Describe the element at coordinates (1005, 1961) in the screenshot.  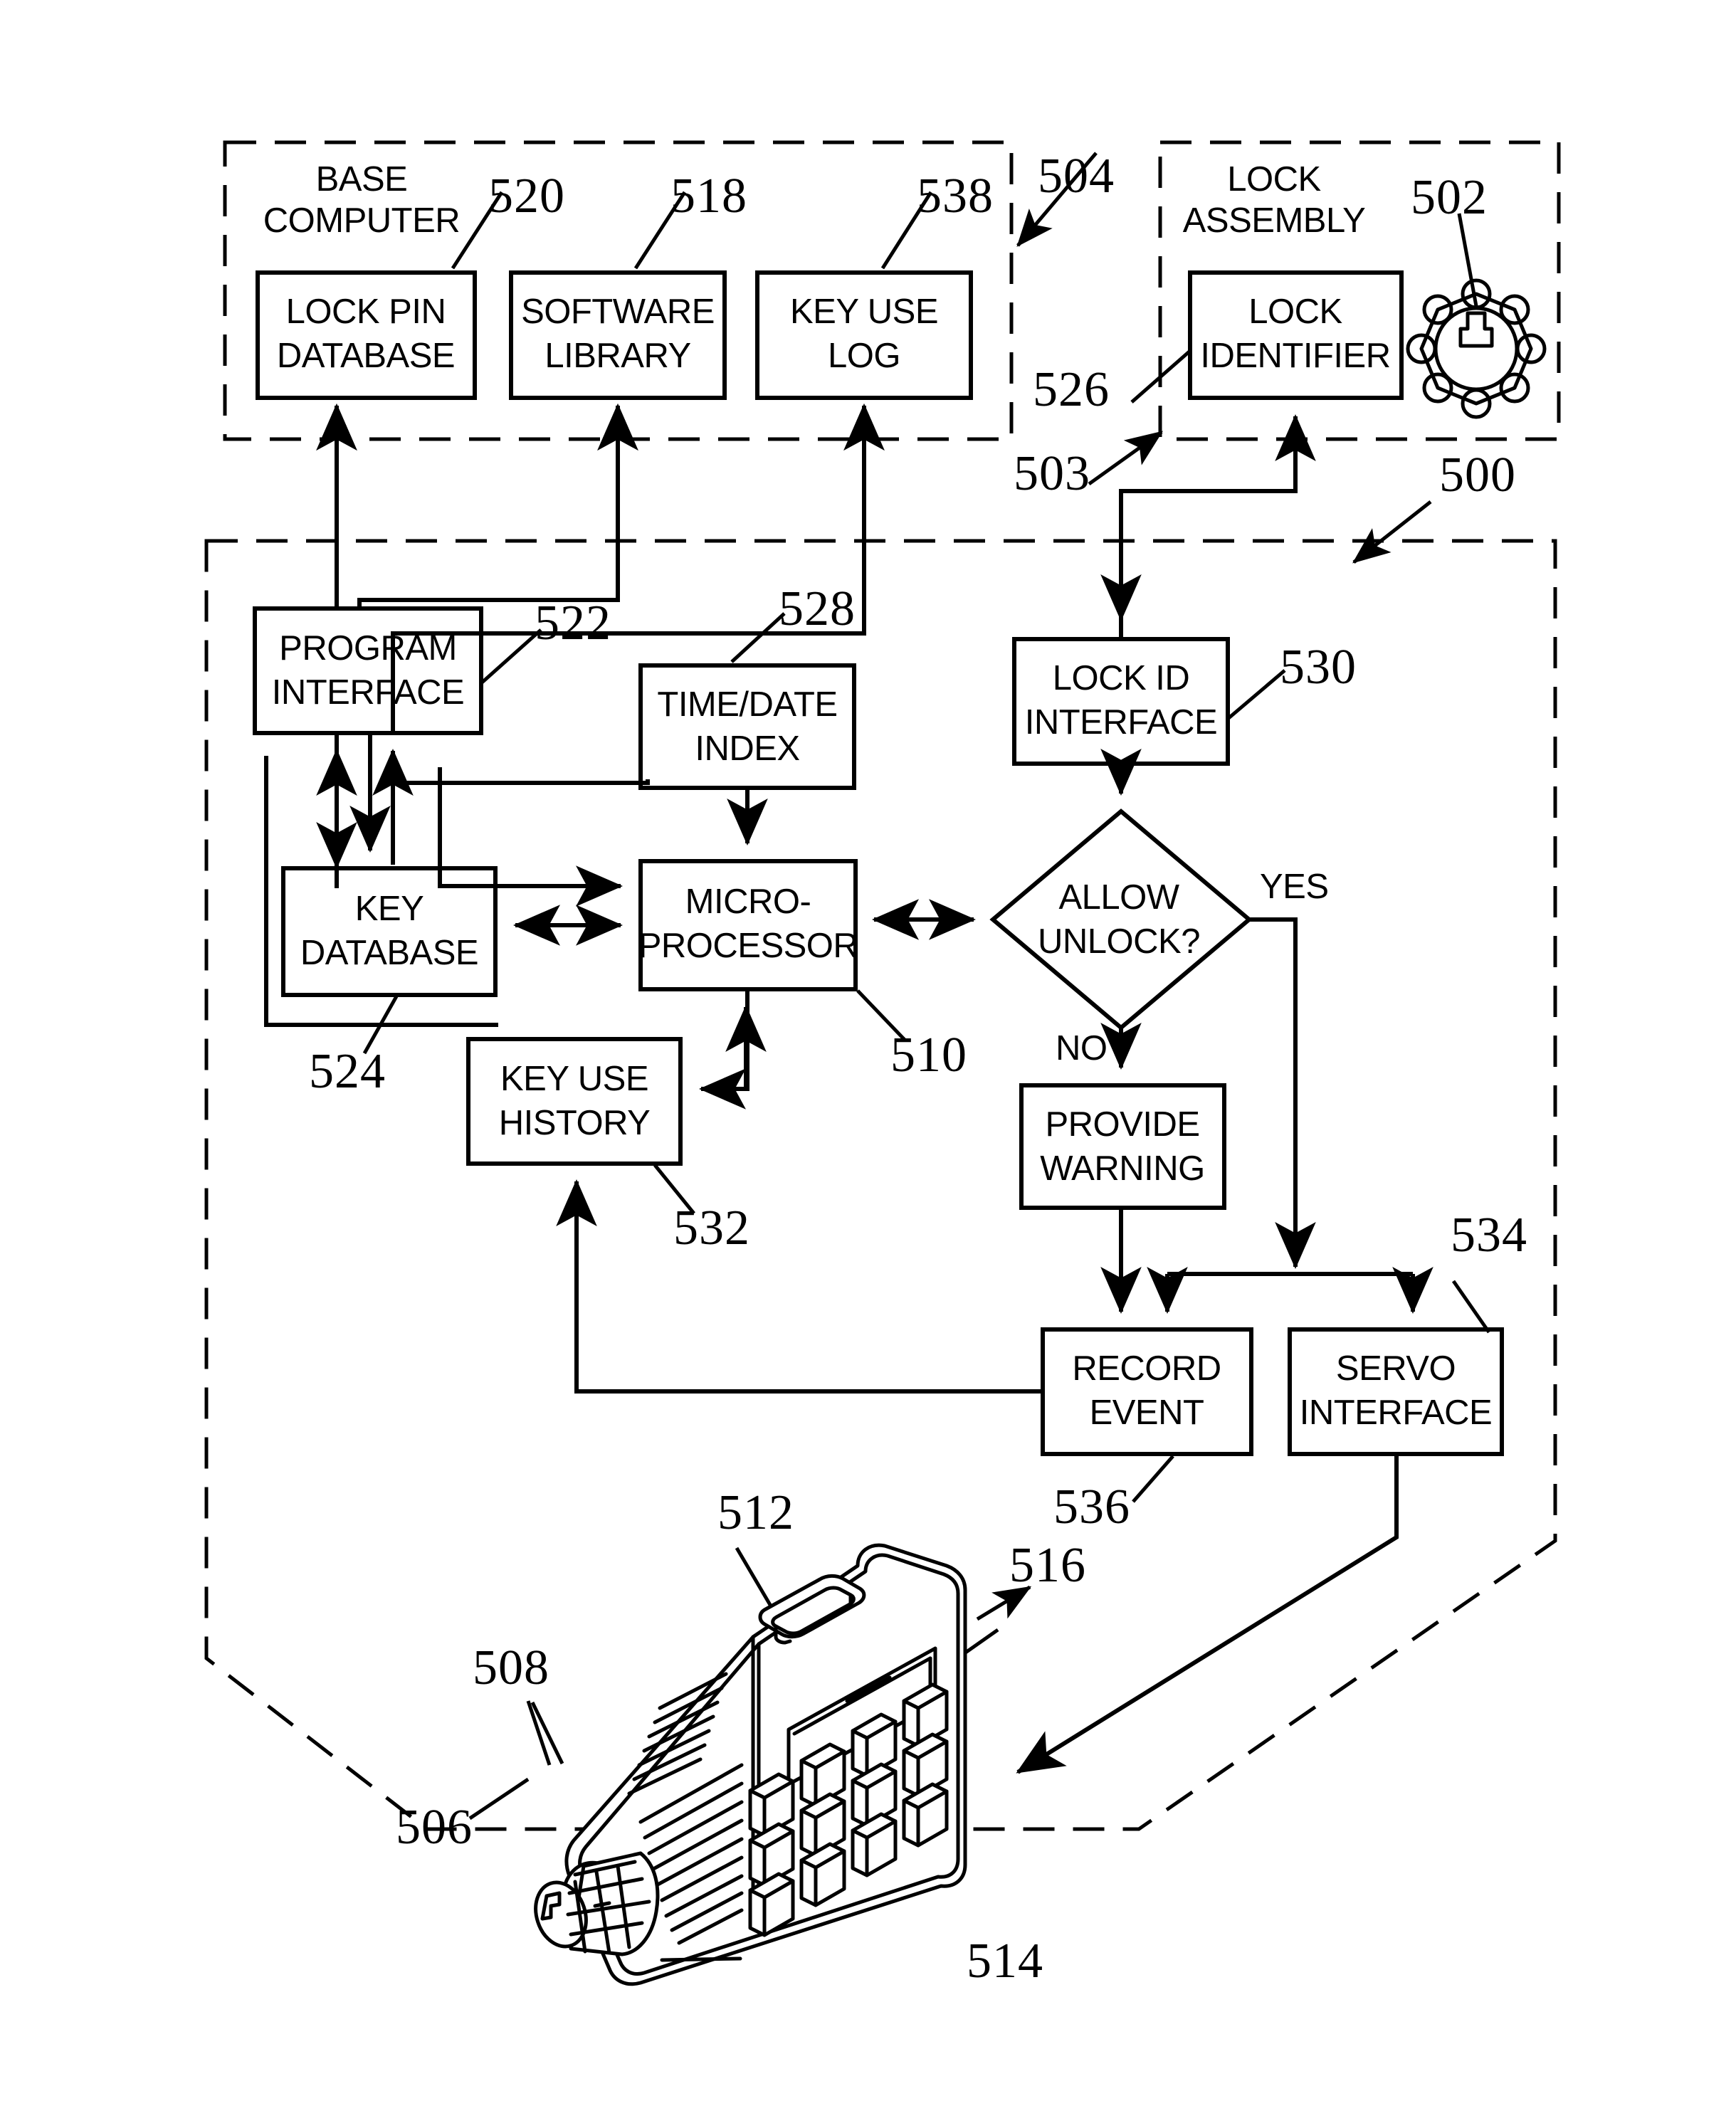
I see `ref-514: 514` at that location.